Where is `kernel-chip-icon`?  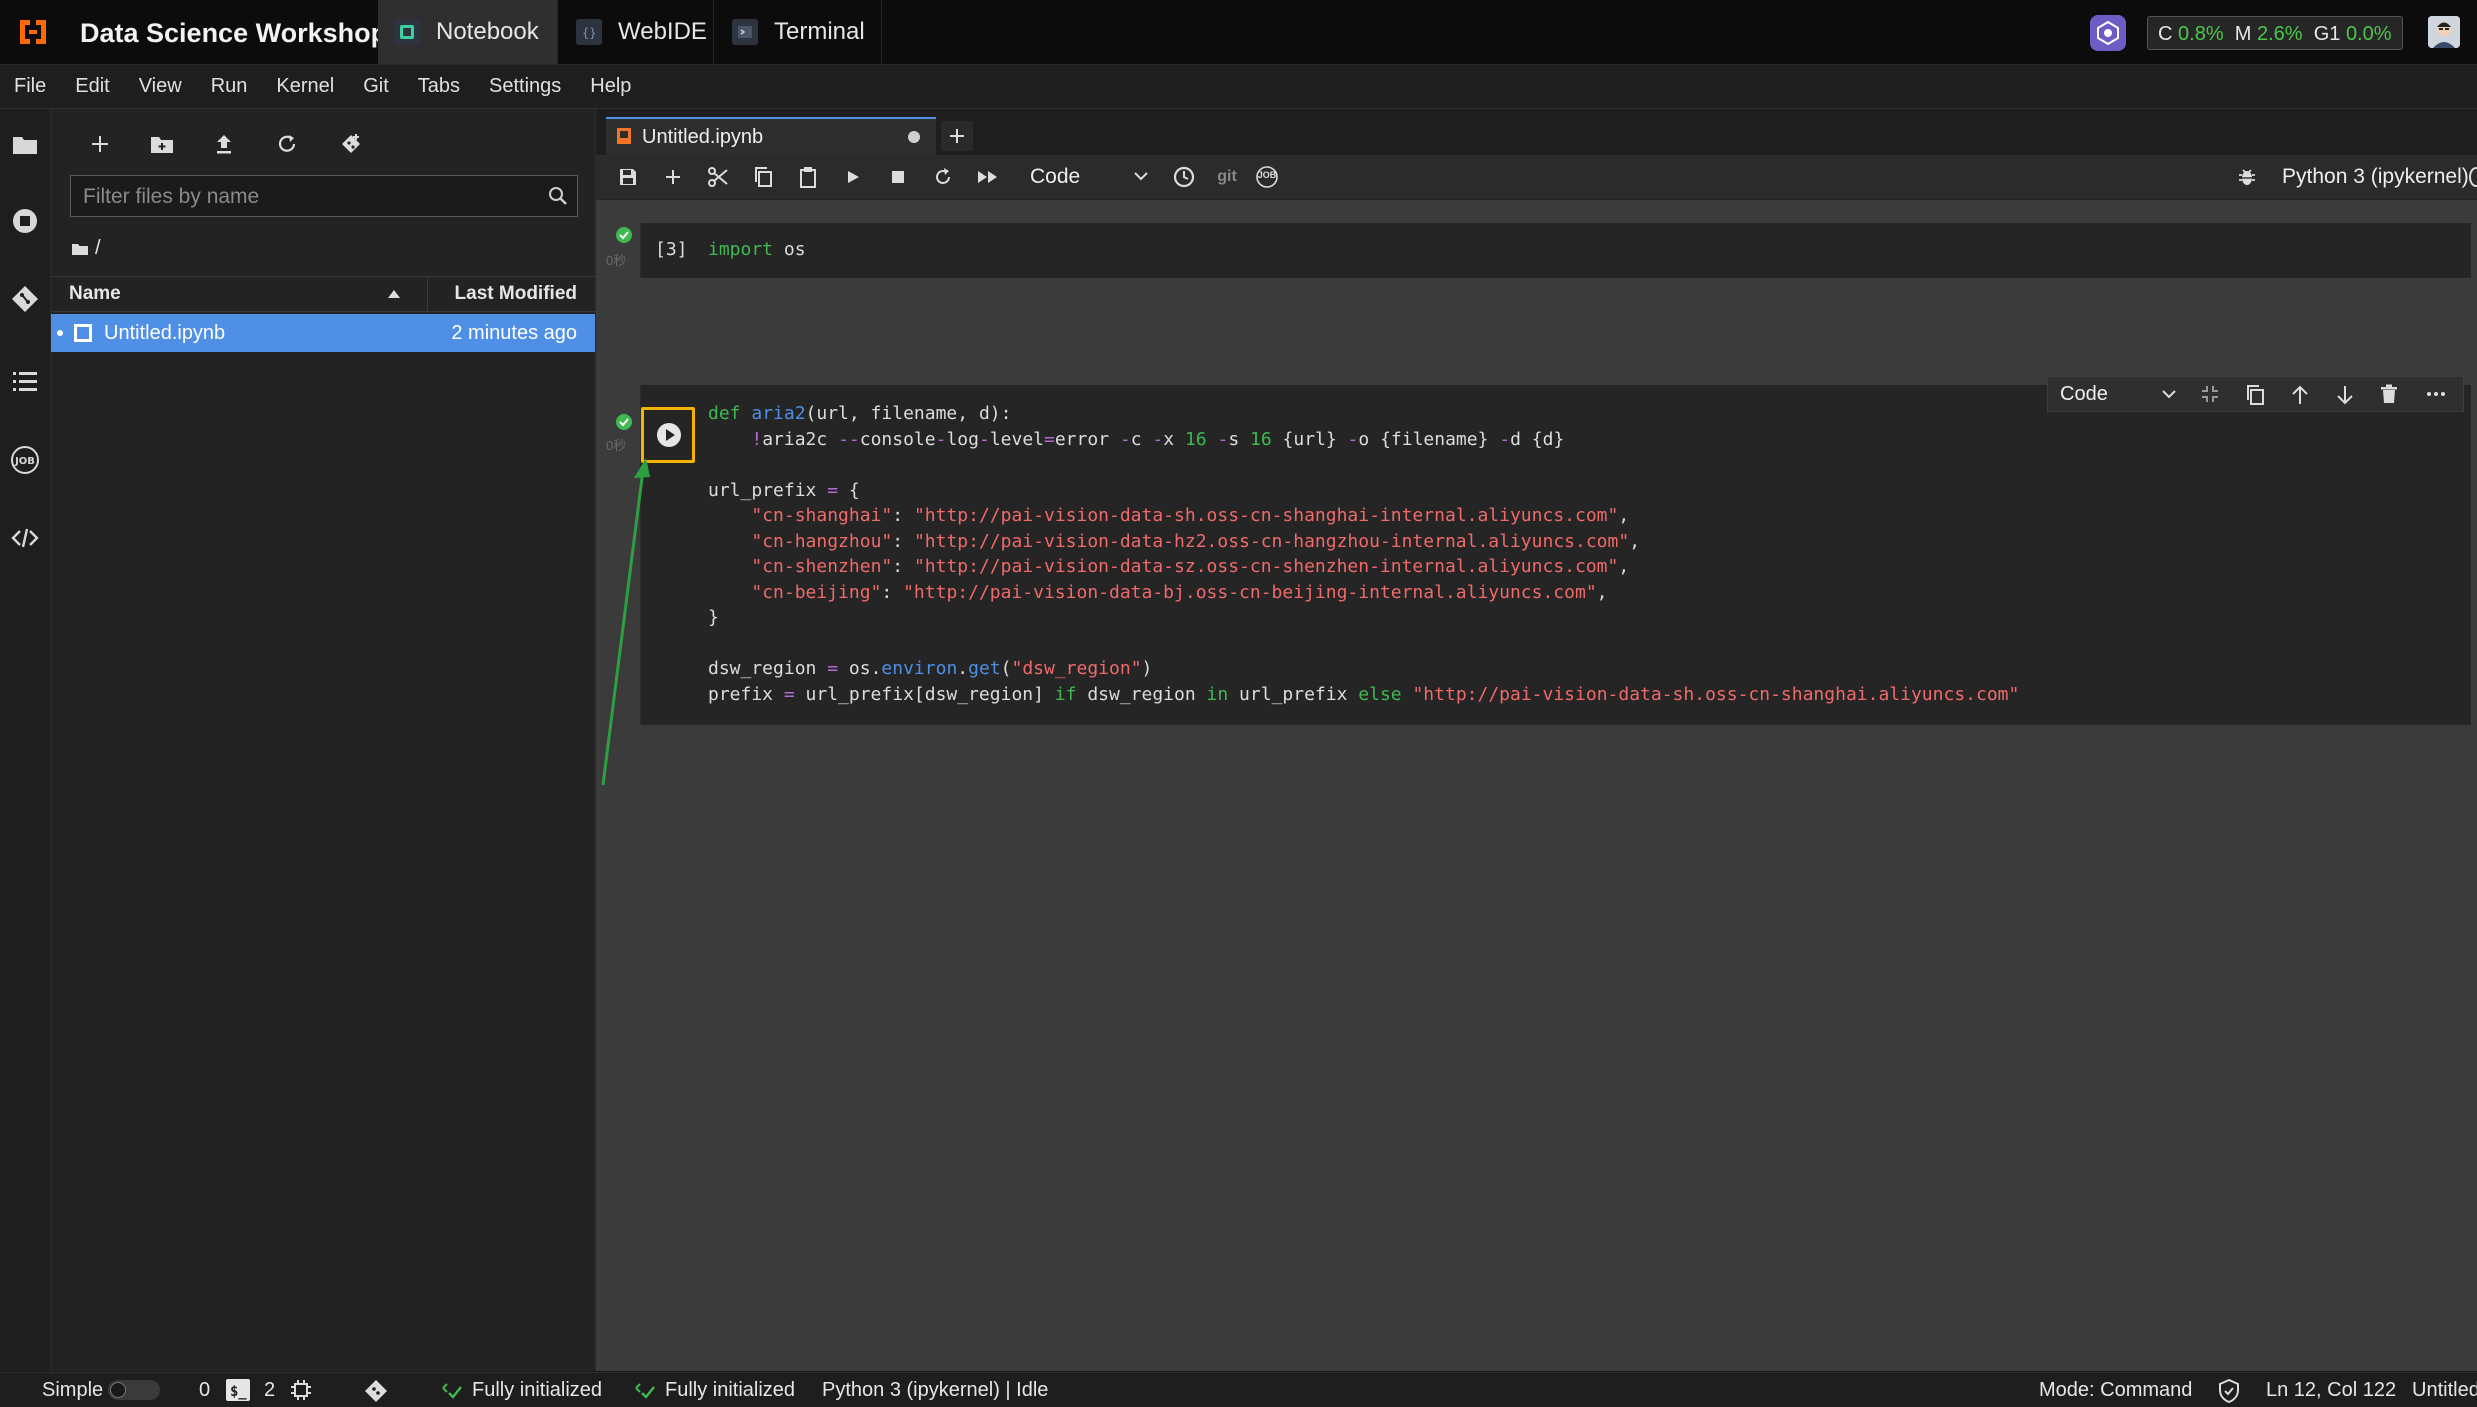 kernel-chip-icon is located at coordinates (301, 1390).